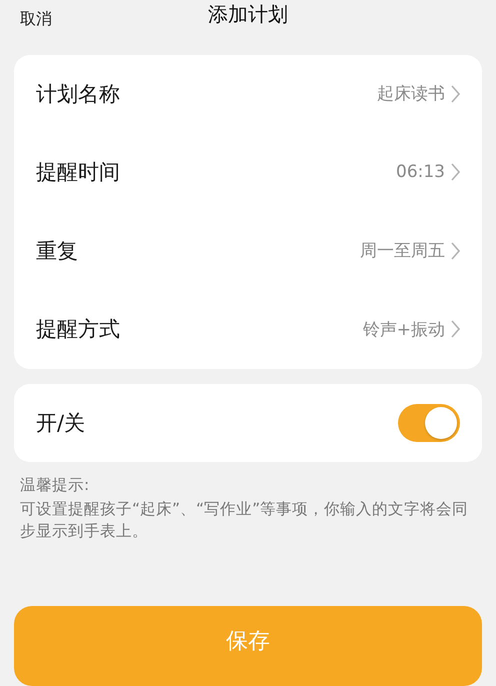  Describe the element at coordinates (245, 520) in the screenshot. I see `hint-text: 可设置提醒孩子“起床”、“写作业”等事项，你输入的文字将会同步显示到手表上。` at that location.